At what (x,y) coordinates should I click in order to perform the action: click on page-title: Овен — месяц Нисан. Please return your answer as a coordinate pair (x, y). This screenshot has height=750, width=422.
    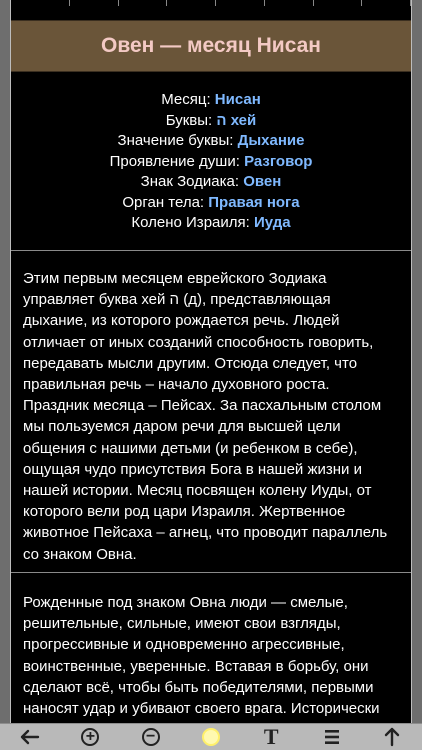
    Looking at the image, I should click on (211, 45).